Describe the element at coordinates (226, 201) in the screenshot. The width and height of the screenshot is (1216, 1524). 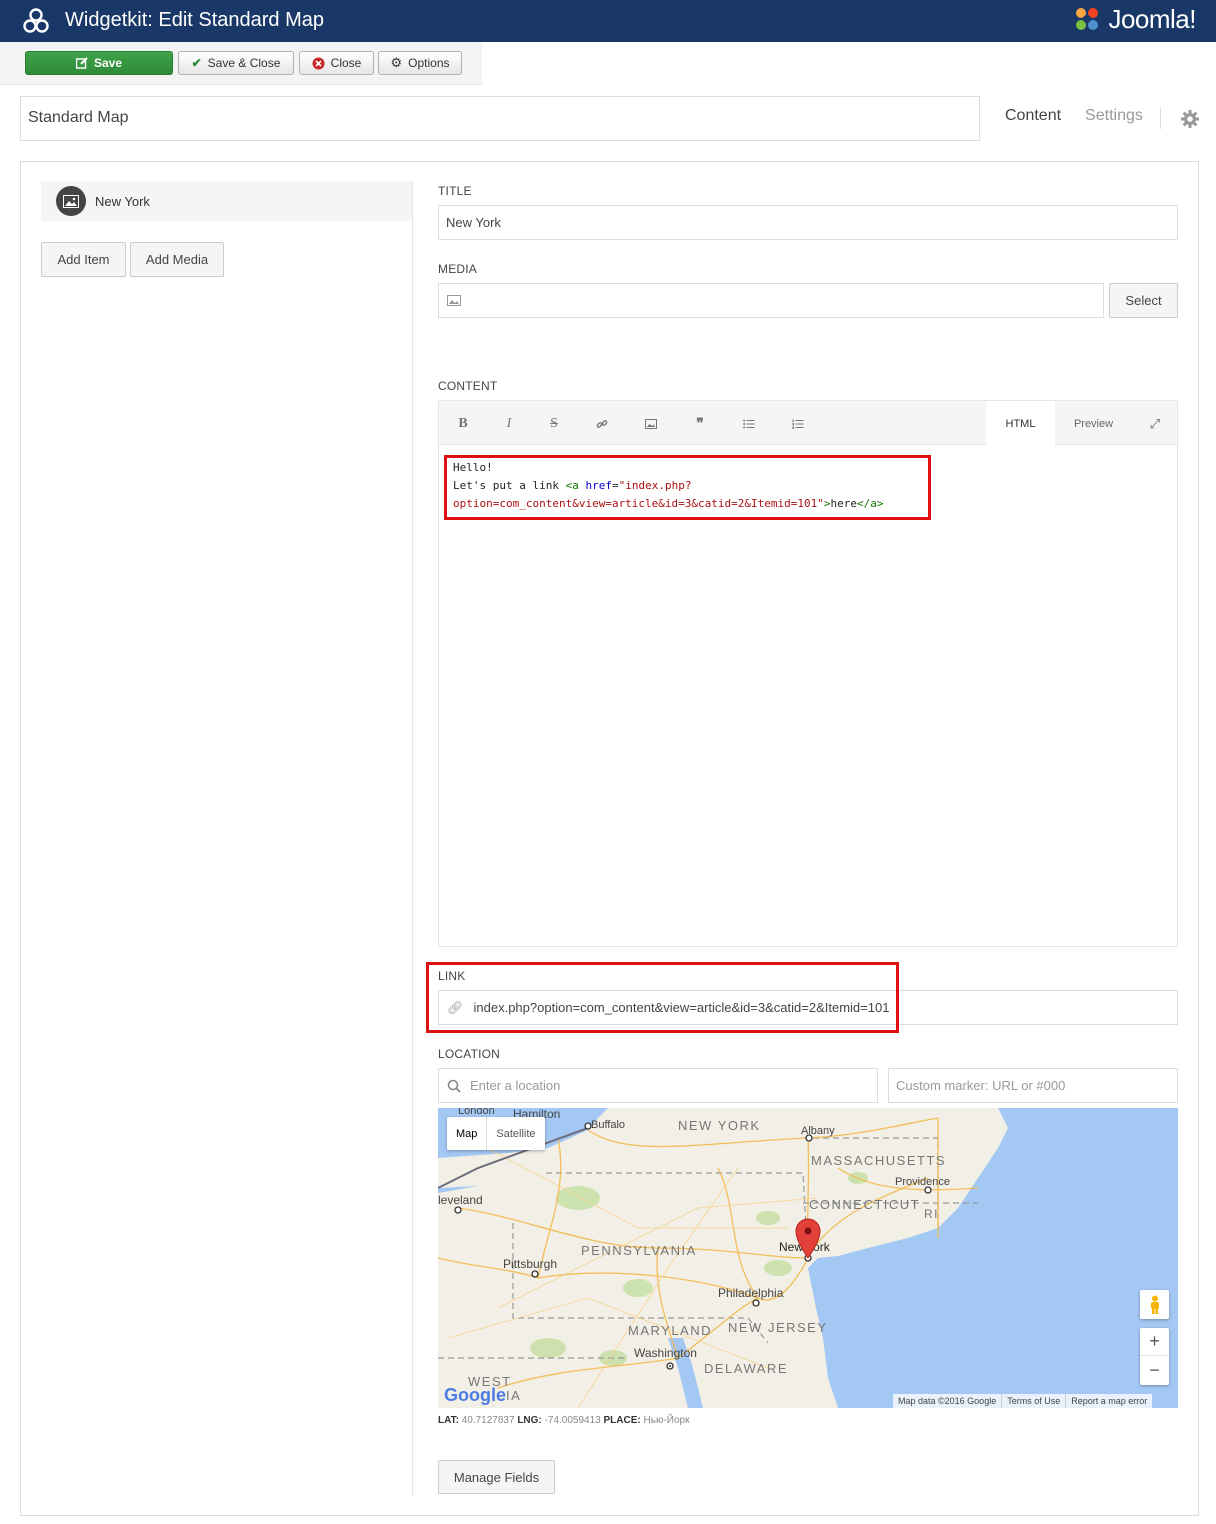
I see `list-item: New York` at that location.